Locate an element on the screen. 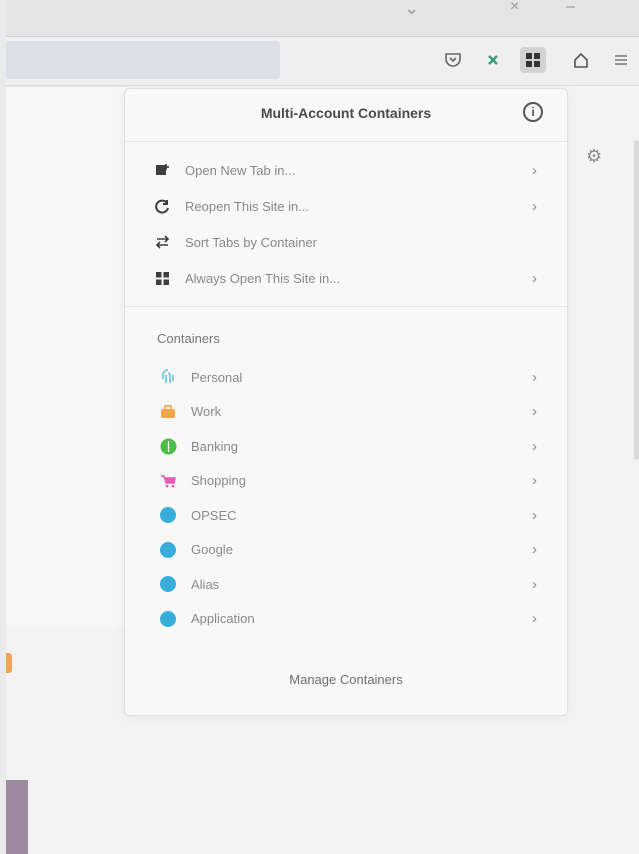 This screenshot has width=639, height=854. container-item-application: Application › is located at coordinates (346, 619).